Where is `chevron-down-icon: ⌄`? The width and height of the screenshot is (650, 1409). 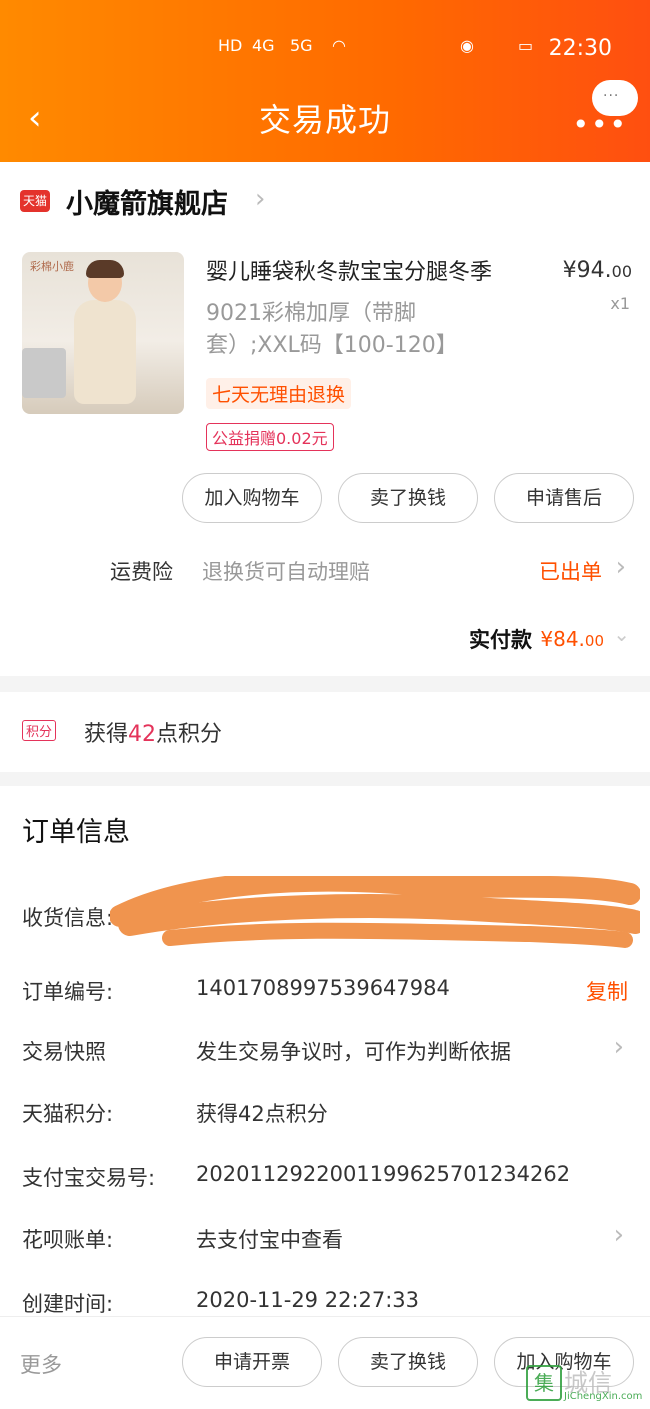
chevron-down-icon: ⌄ is located at coordinates (621, 634).